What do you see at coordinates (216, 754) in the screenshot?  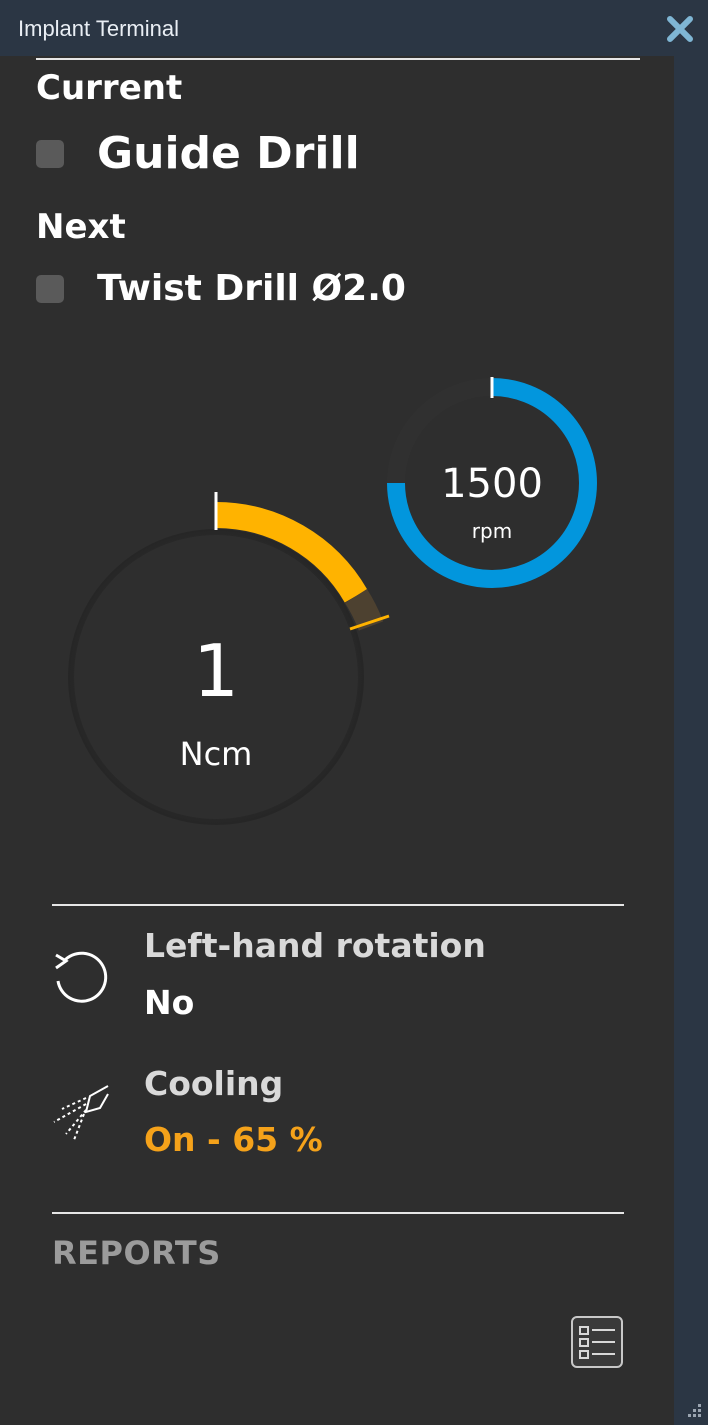 I see `torque-unit: Ncm` at bounding box center [216, 754].